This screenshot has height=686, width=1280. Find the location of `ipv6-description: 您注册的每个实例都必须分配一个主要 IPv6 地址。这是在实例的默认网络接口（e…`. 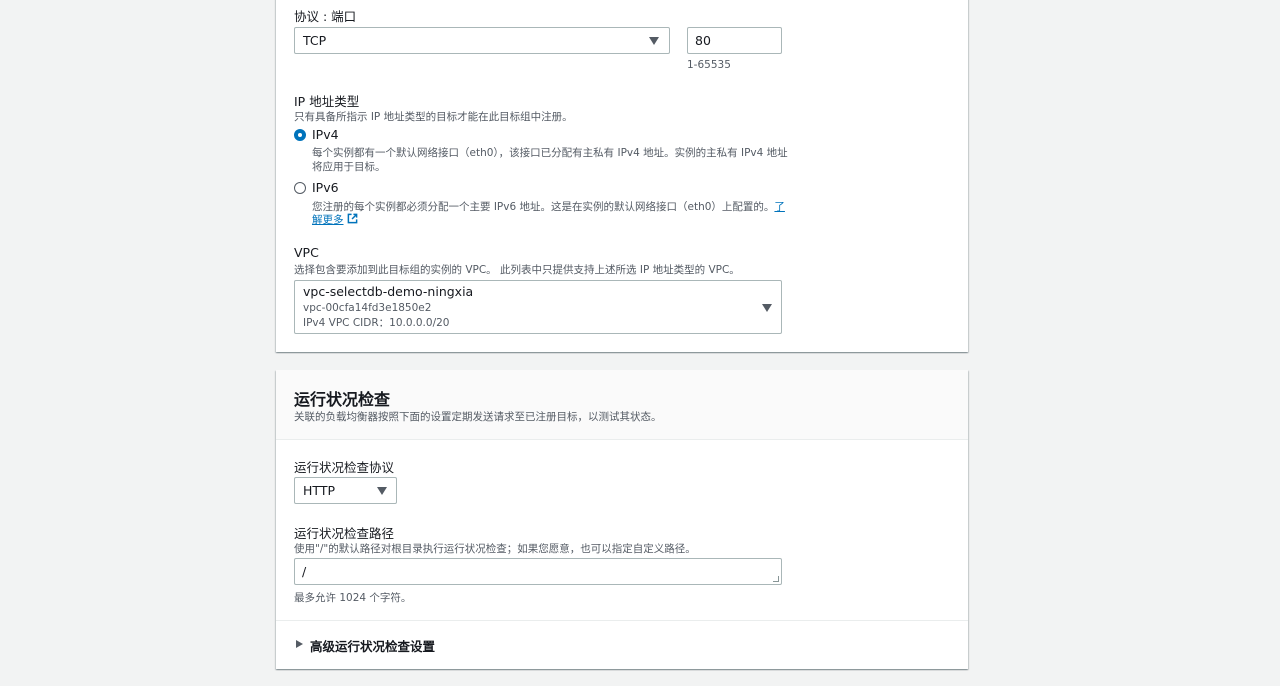

ipv6-description: 您注册的每个实例都必须分配一个主要 IPv6 地址。这是在实例的默认网络接口（e… is located at coordinates (548, 206).